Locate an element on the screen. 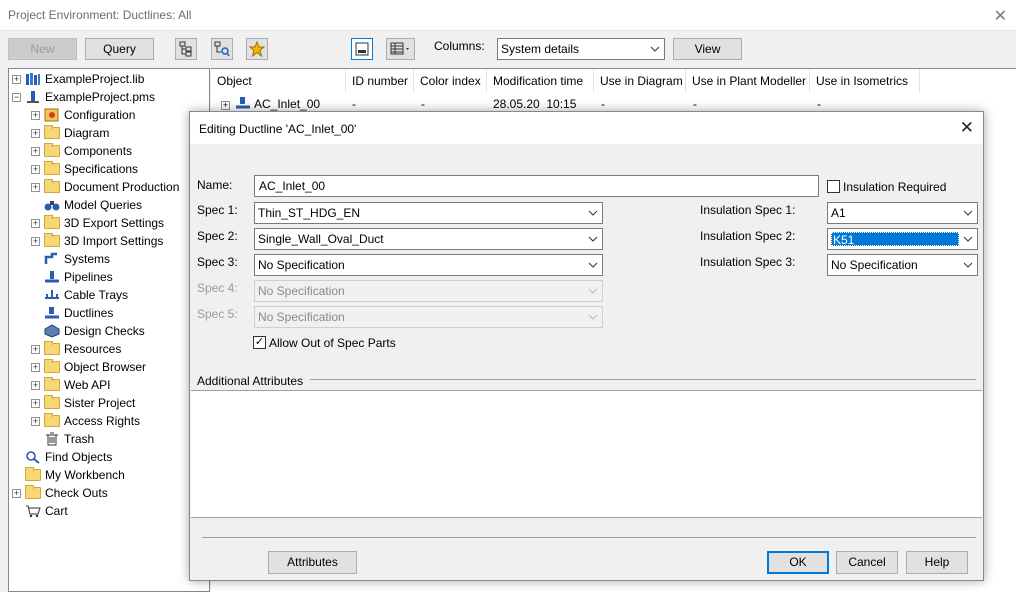 The width and height of the screenshot is (1016, 592). favorites-star-icon is located at coordinates (257, 49).